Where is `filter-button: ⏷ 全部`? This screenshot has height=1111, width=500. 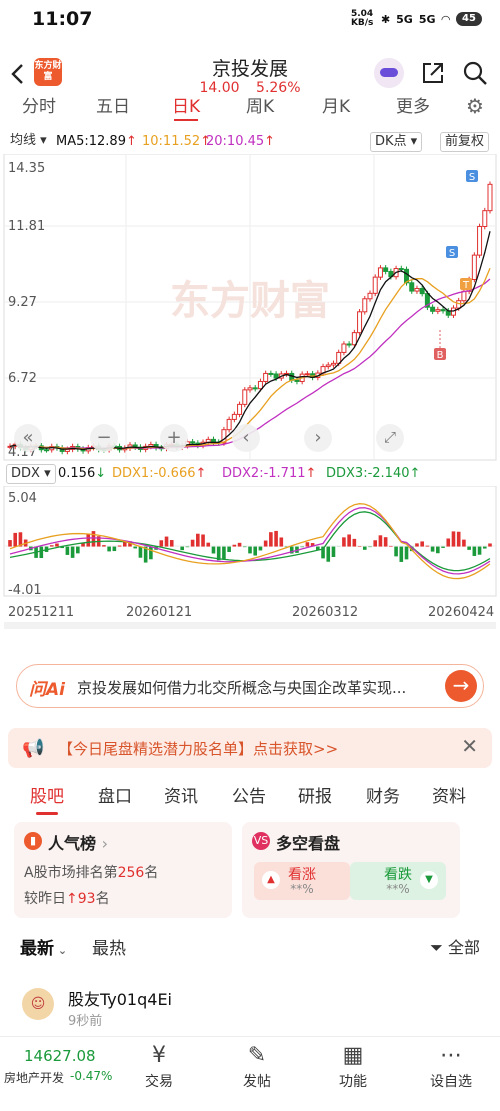 filter-button: ⏷ 全部 is located at coordinates (455, 946).